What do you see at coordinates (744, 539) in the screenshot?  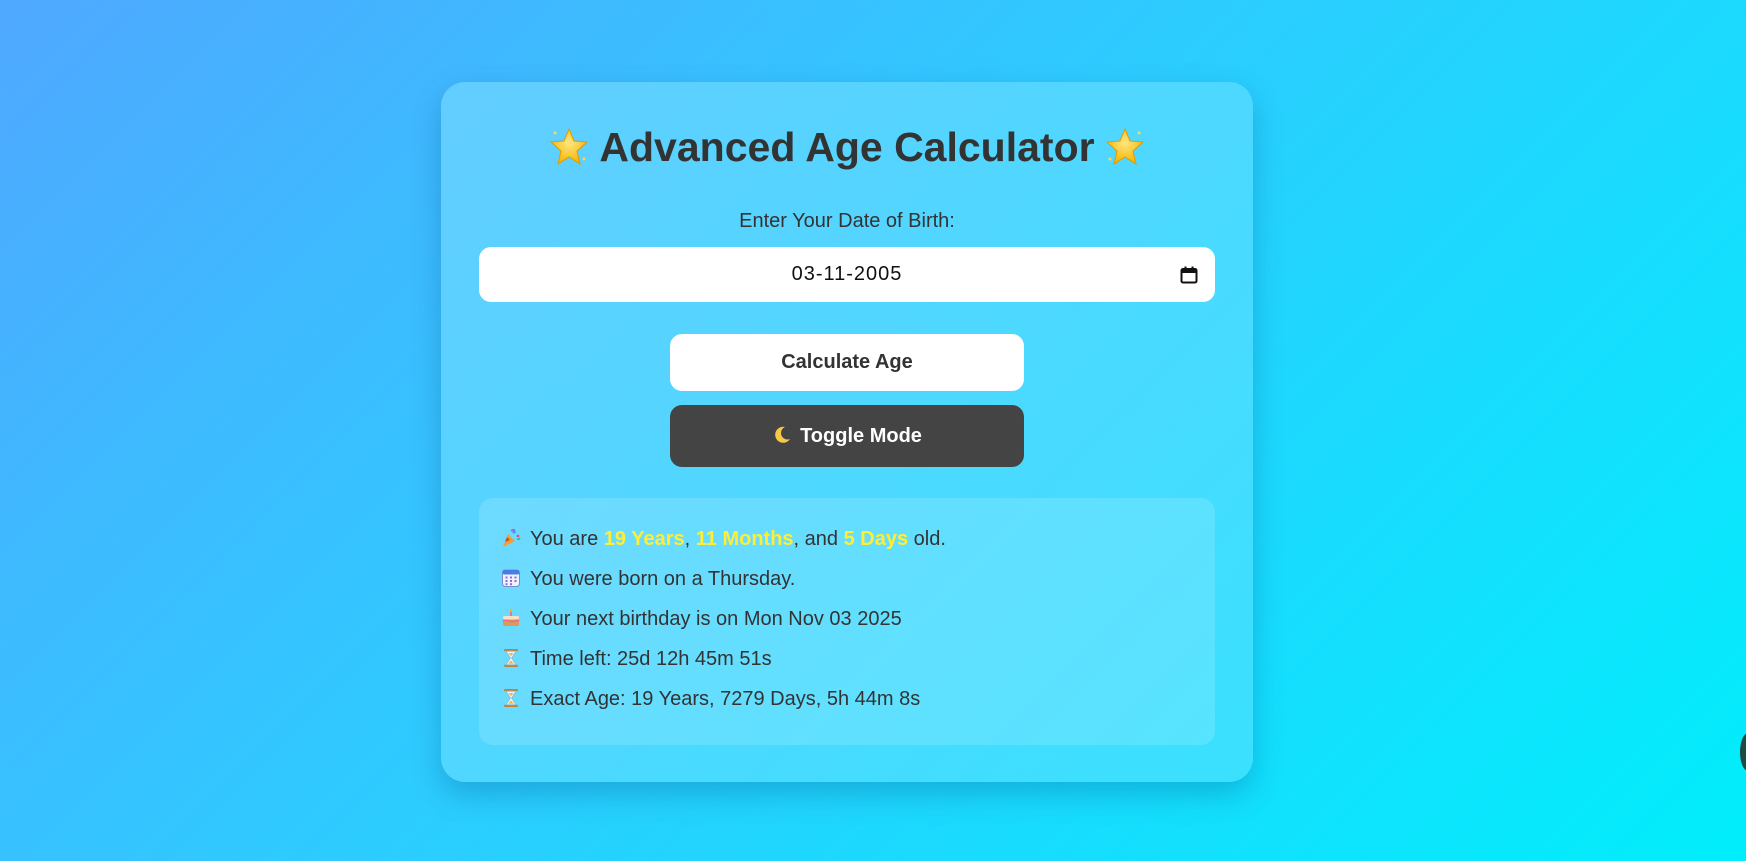 I see `months-value: 11 Months` at bounding box center [744, 539].